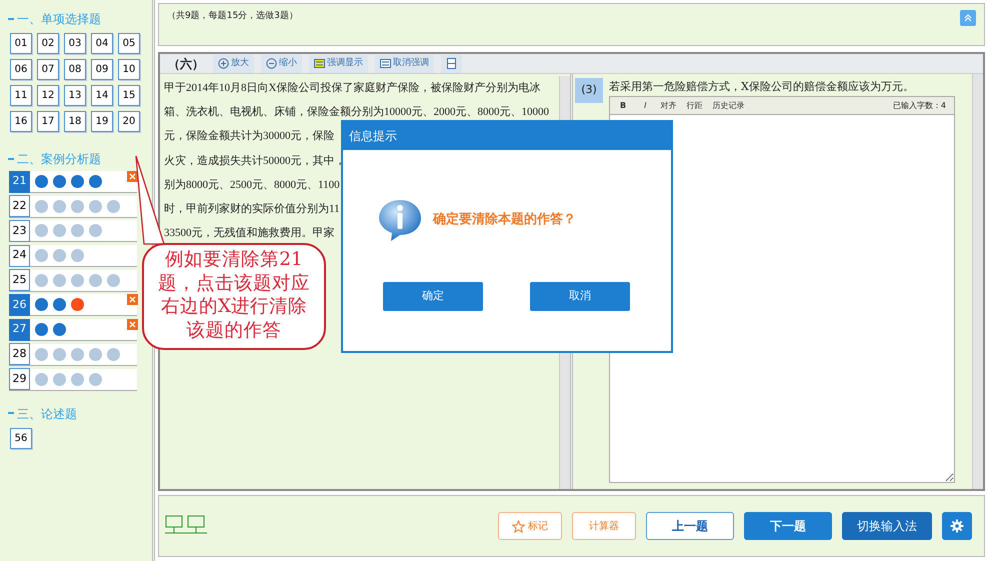 The width and height of the screenshot is (990, 561). Describe the element at coordinates (21, 95) in the screenshot. I see `question-number: 11` at that location.